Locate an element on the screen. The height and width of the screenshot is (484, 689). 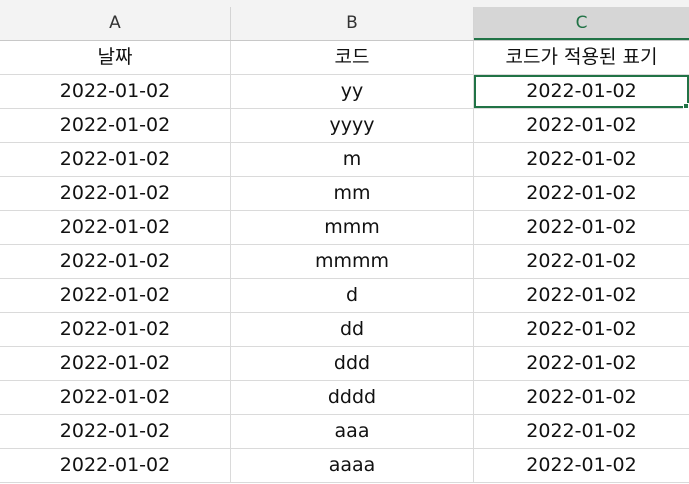
cell-b: aaa is located at coordinates (352, 431).